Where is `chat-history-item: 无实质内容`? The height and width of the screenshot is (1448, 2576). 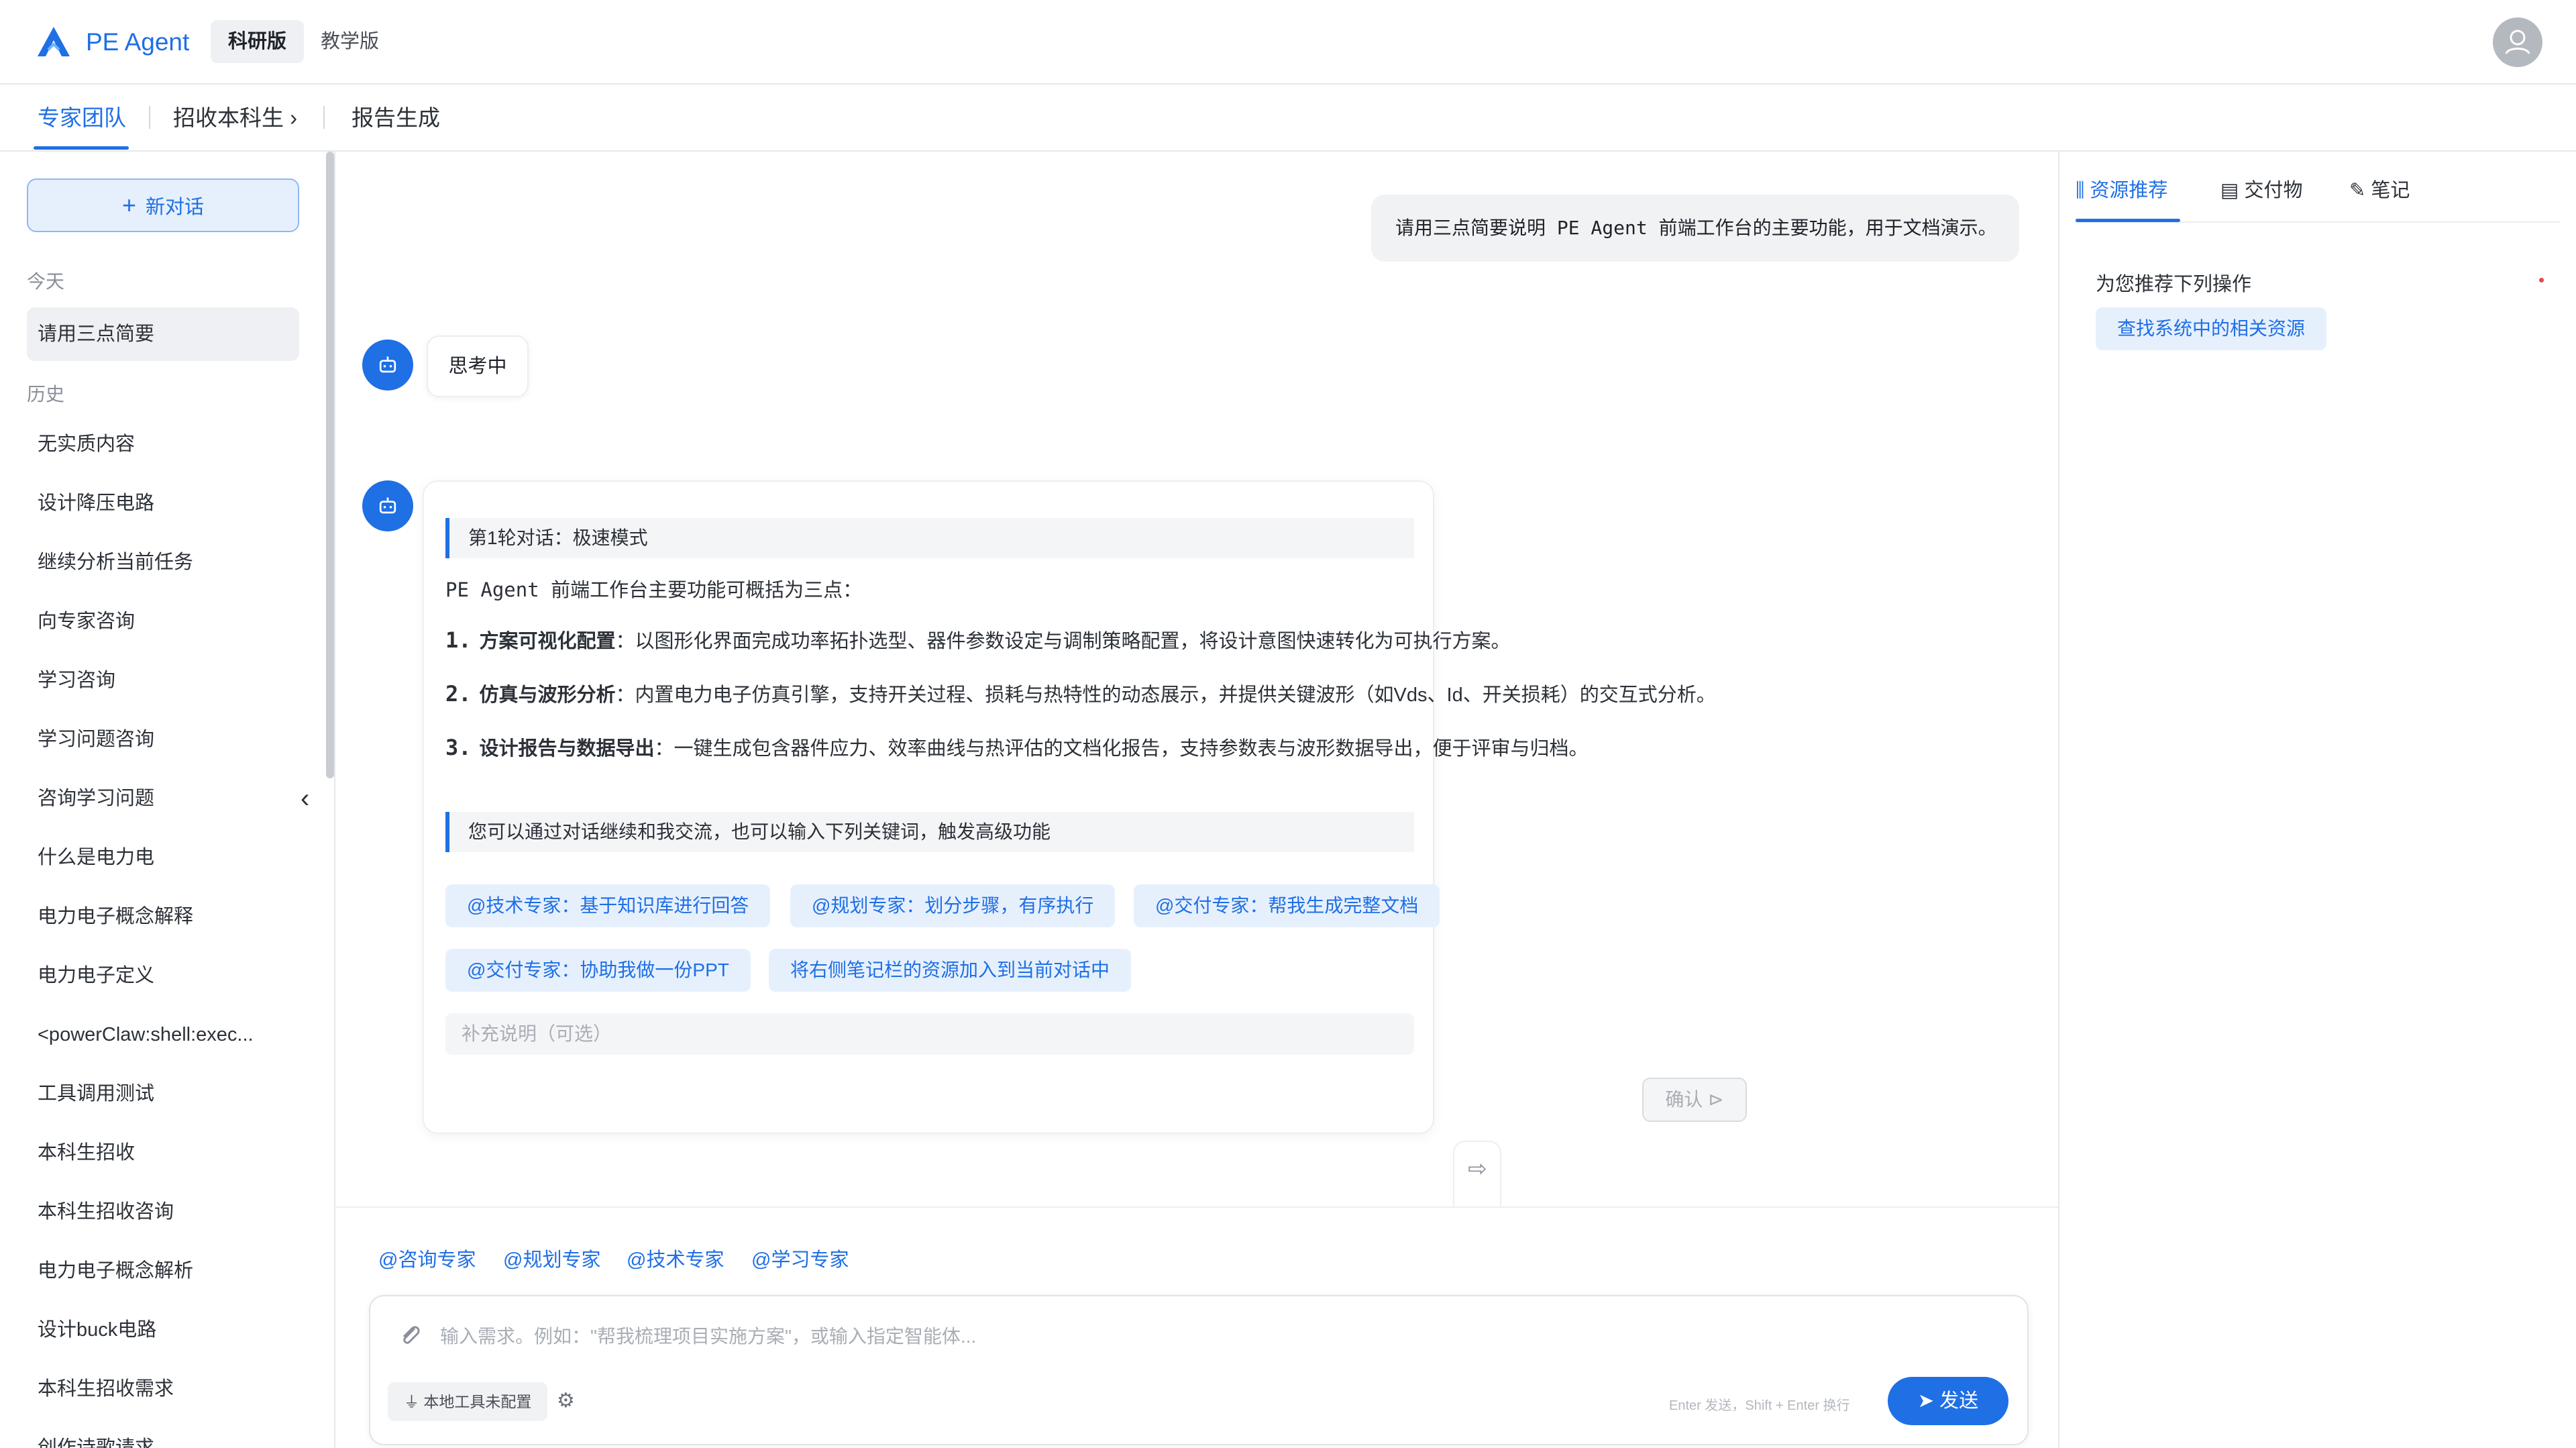 chat-history-item: 无实质内容 is located at coordinates (163, 444).